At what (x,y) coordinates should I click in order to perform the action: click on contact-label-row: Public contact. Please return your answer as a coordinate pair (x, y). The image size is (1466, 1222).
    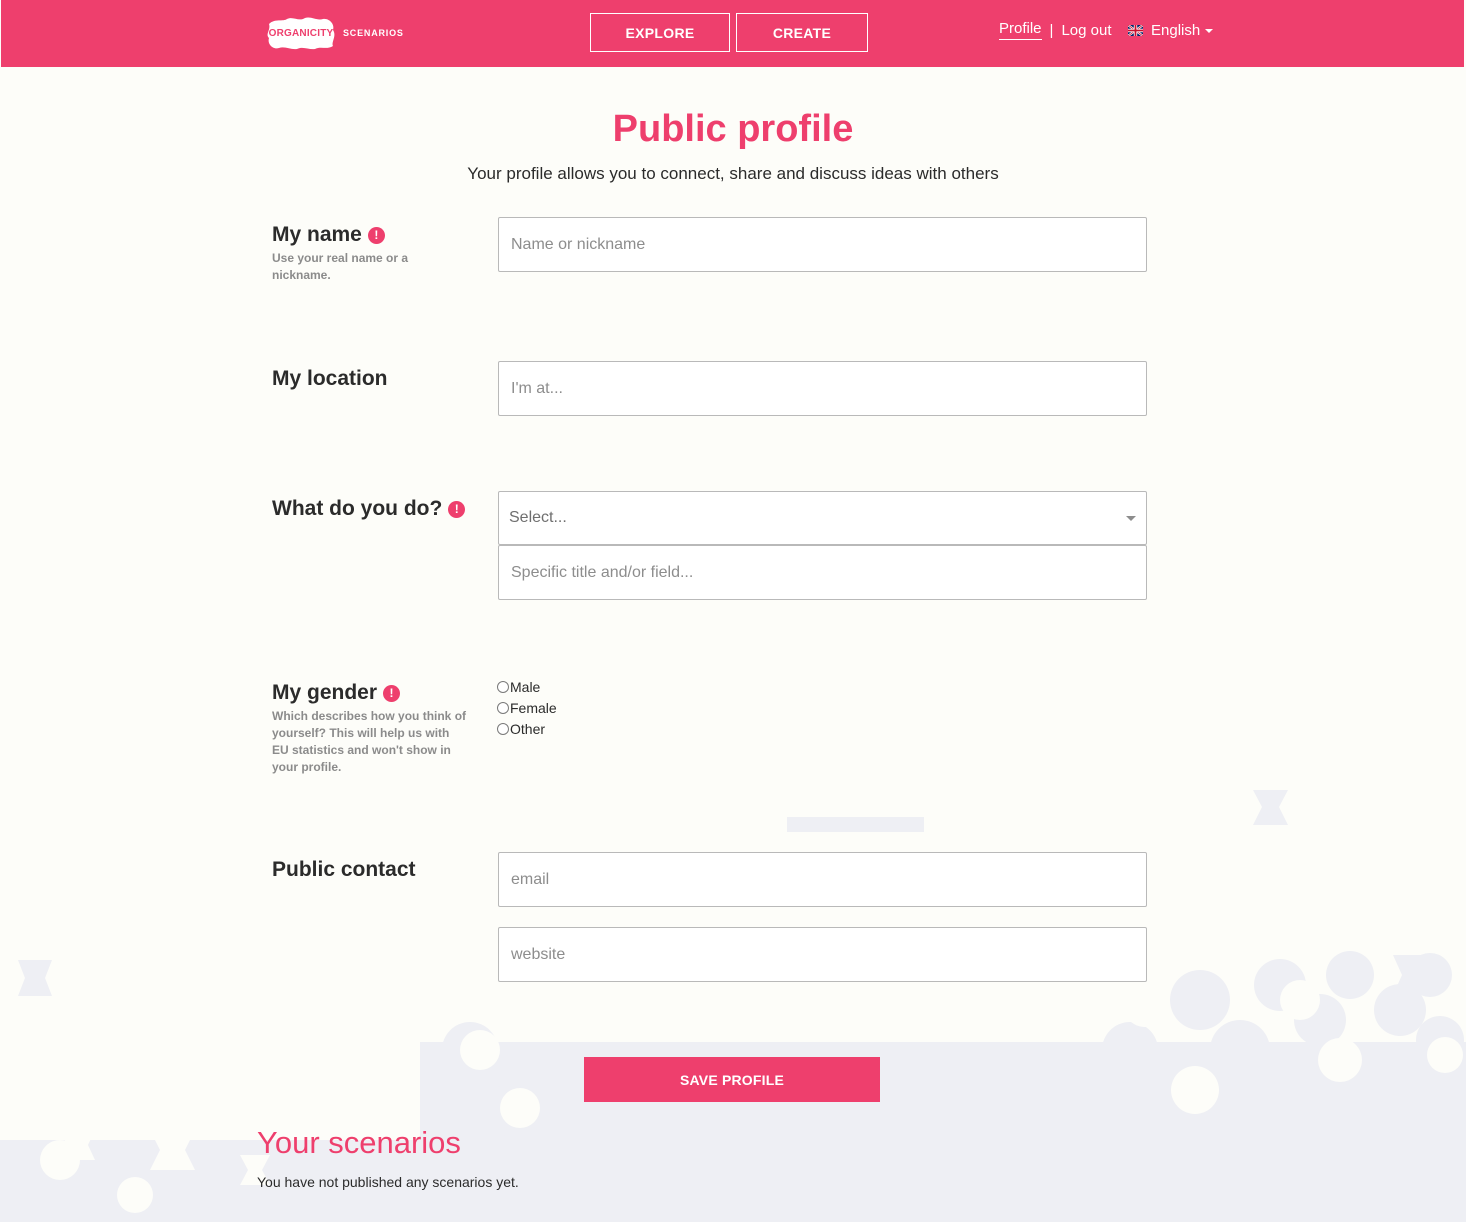
    Looking at the image, I should click on (344, 870).